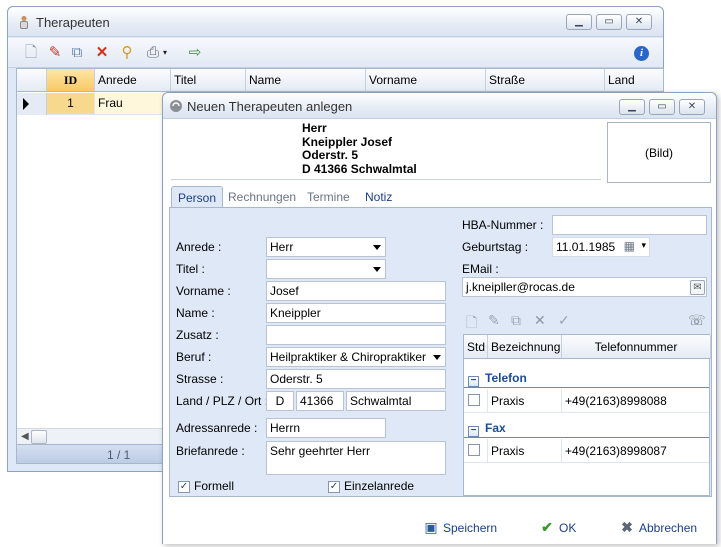 The width and height of the screenshot is (721, 547). What do you see at coordinates (195, 53) in the screenshot?
I see `export-icon: ⇨` at bounding box center [195, 53].